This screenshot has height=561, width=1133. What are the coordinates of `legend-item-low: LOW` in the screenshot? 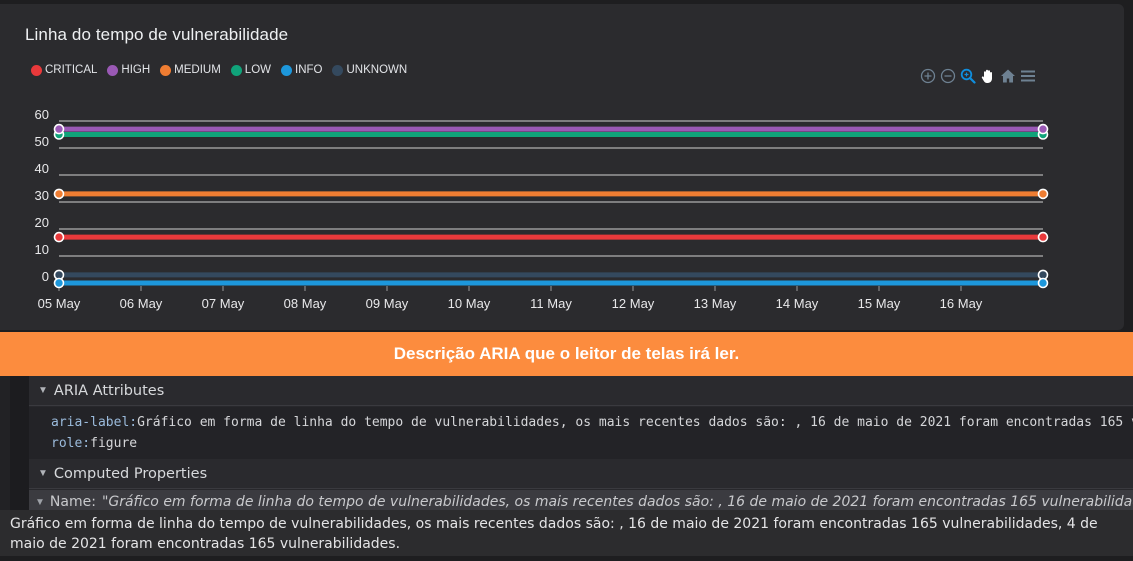 It's located at (250, 70).